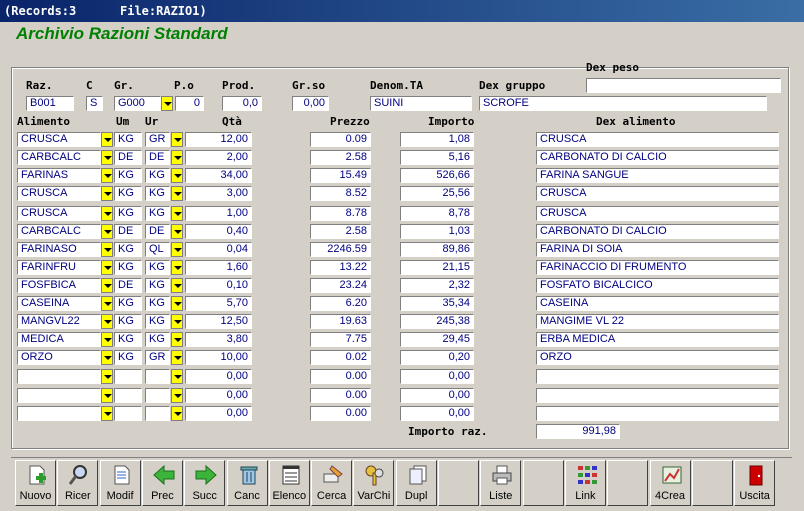 This screenshot has height=511, width=804. Describe the element at coordinates (421, 103) in the screenshot. I see `denom-field: SUINI` at that location.